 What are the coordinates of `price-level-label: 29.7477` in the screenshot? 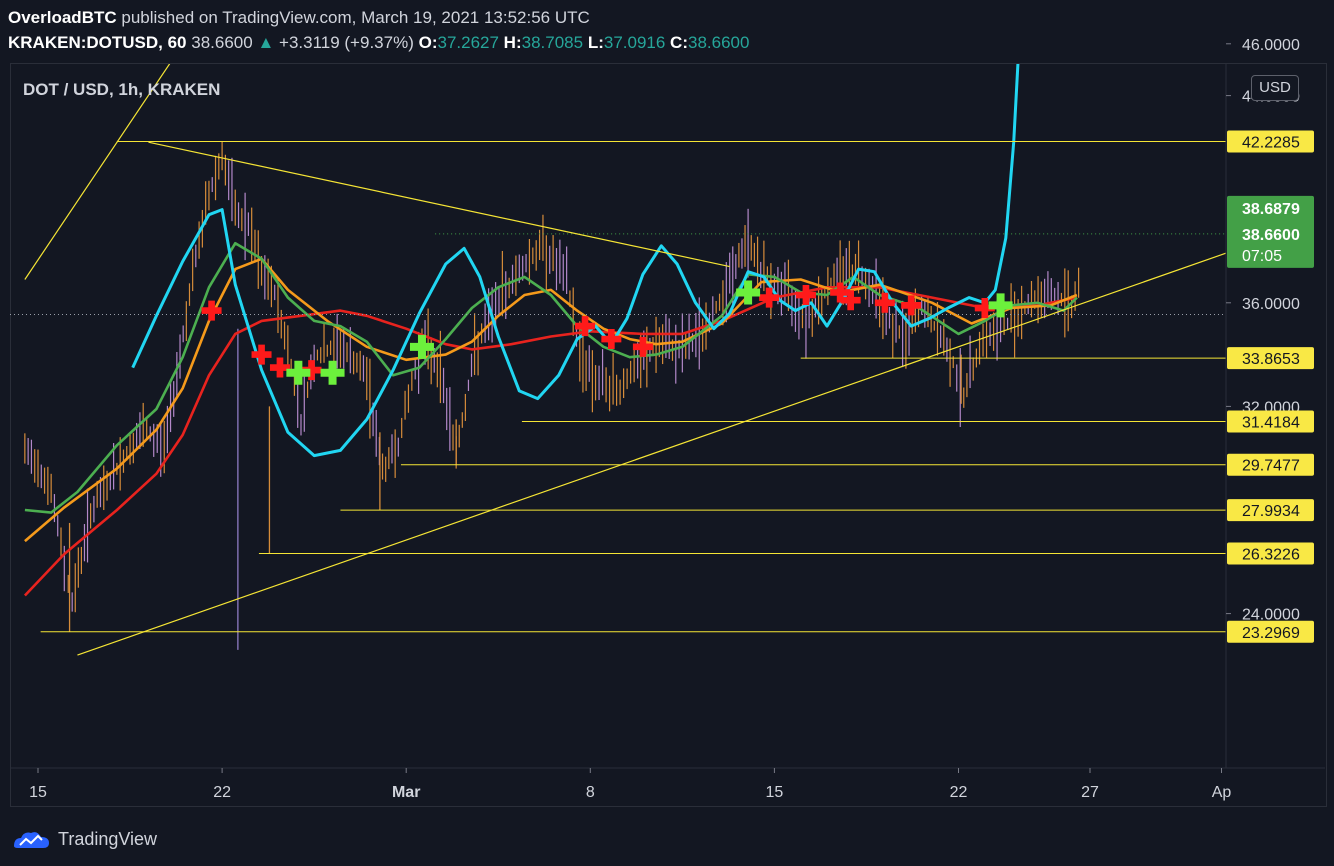 It's located at (1271, 466).